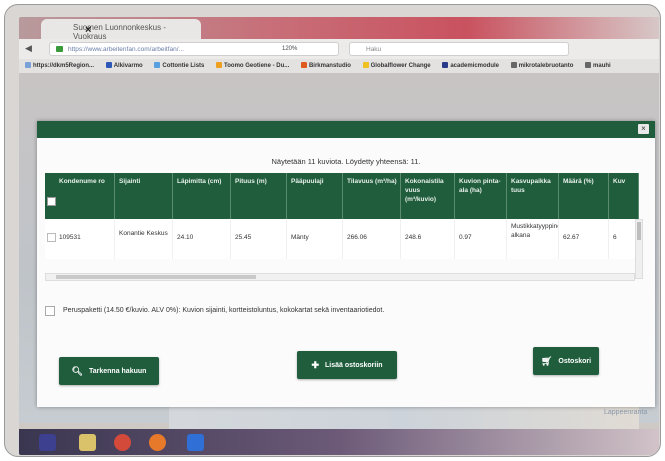 The height and width of the screenshot is (461, 665). I want to click on column-header: Kasvupaikka tuus, so click(533, 196).